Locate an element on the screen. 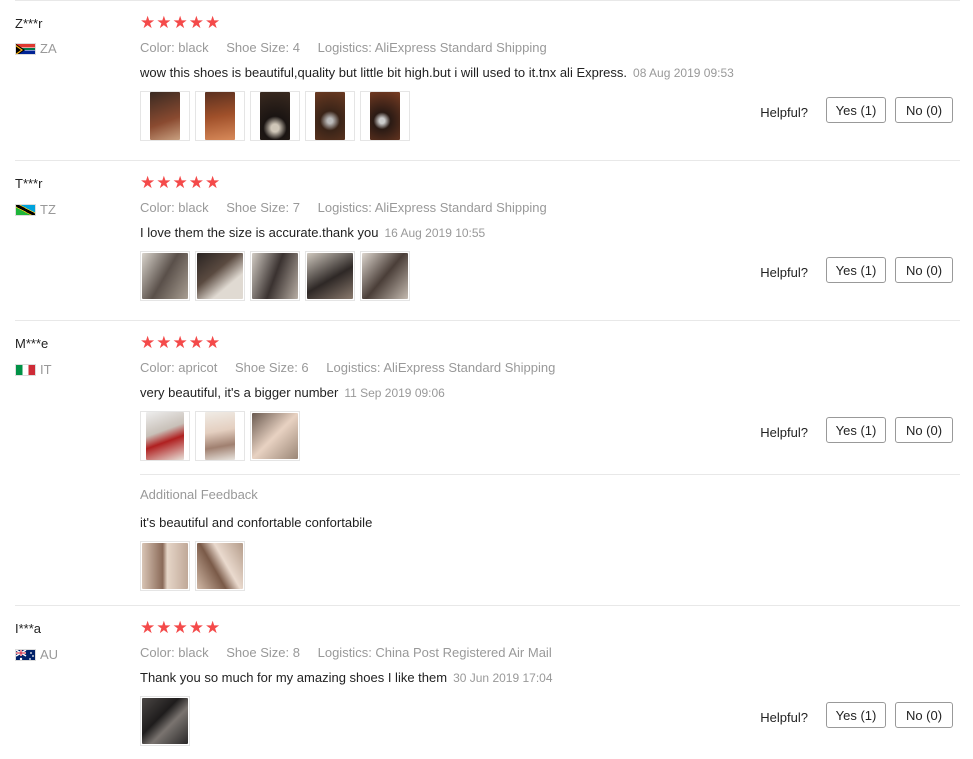  reviewer-name: I***a is located at coordinates (28, 628).